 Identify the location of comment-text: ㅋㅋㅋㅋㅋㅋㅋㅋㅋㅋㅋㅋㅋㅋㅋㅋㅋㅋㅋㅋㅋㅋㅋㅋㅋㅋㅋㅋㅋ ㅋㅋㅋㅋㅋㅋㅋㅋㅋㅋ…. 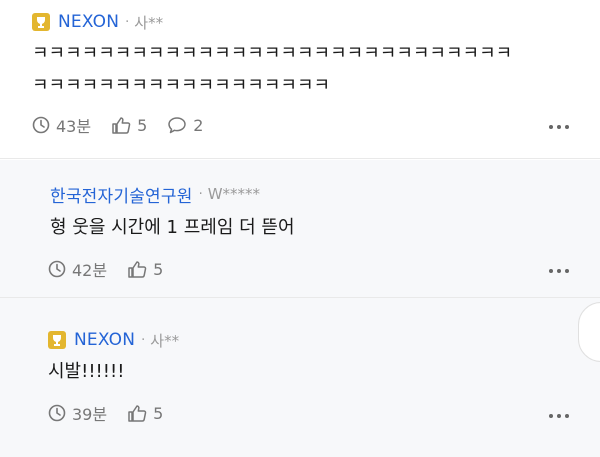
(272, 69).